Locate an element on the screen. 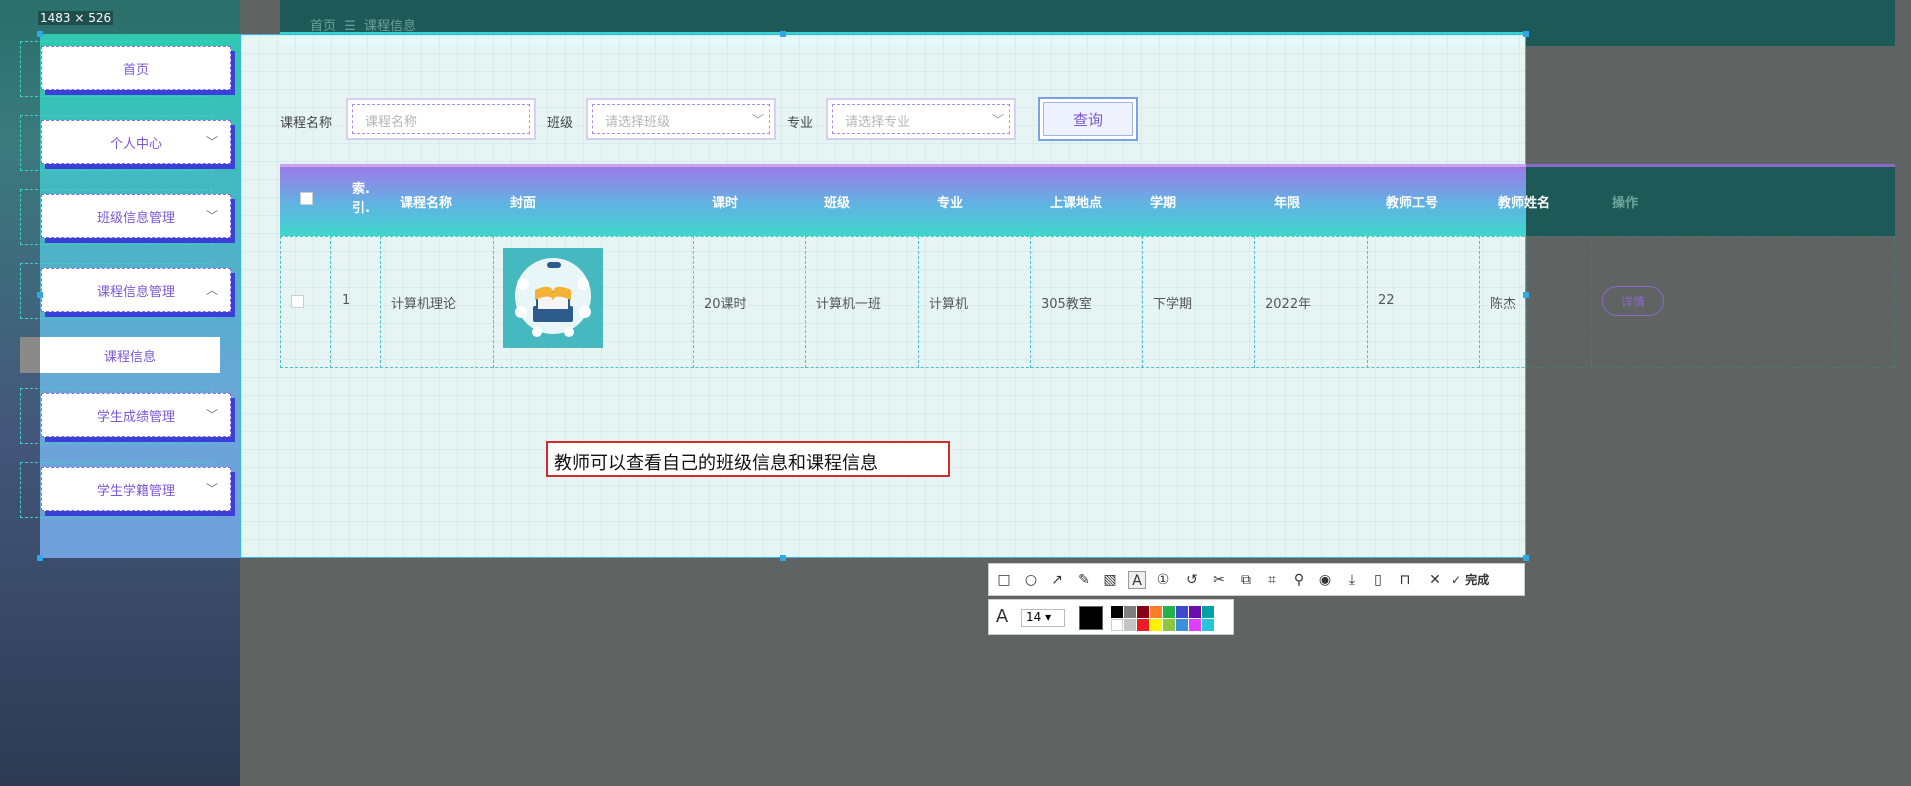 Image resolution: width=1911 pixels, height=786 pixels. sidebar-item-label: 班级信息管理 is located at coordinates (135, 218).